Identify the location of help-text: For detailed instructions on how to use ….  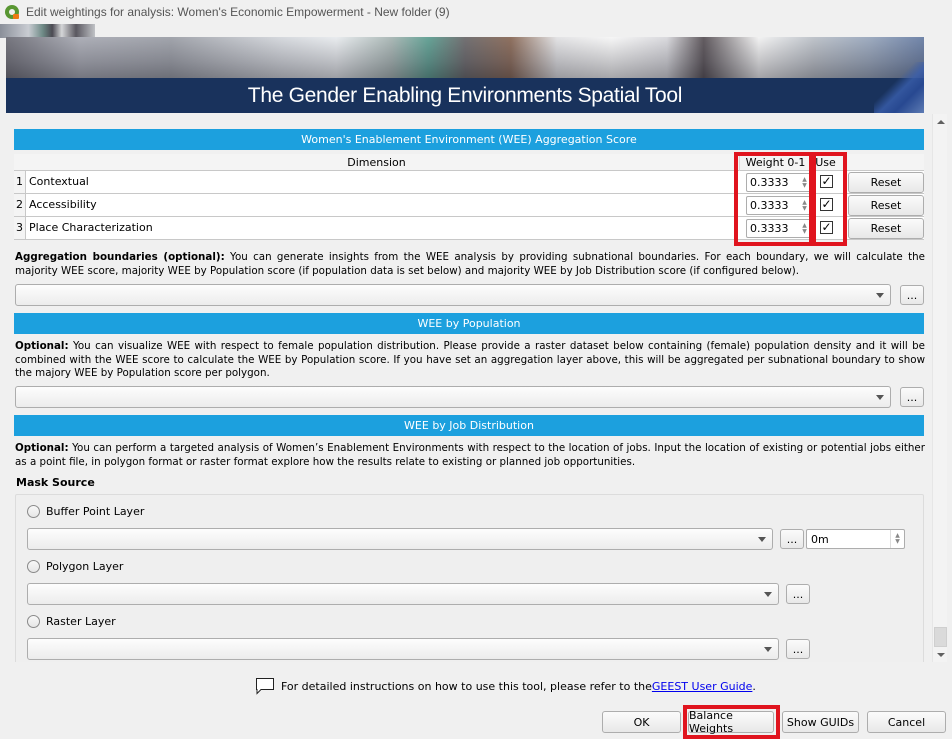
(466, 686).